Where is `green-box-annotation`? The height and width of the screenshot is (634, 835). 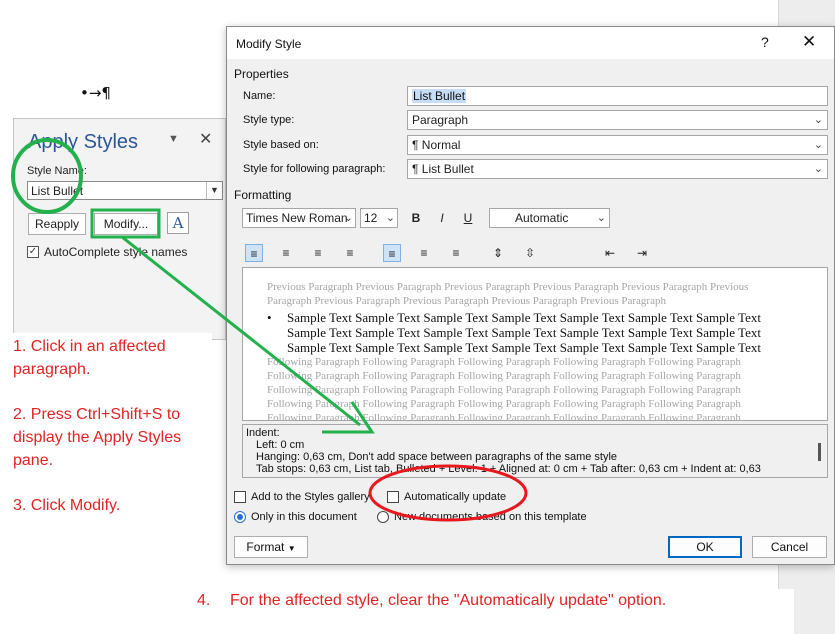
green-box-annotation is located at coordinates (125, 223).